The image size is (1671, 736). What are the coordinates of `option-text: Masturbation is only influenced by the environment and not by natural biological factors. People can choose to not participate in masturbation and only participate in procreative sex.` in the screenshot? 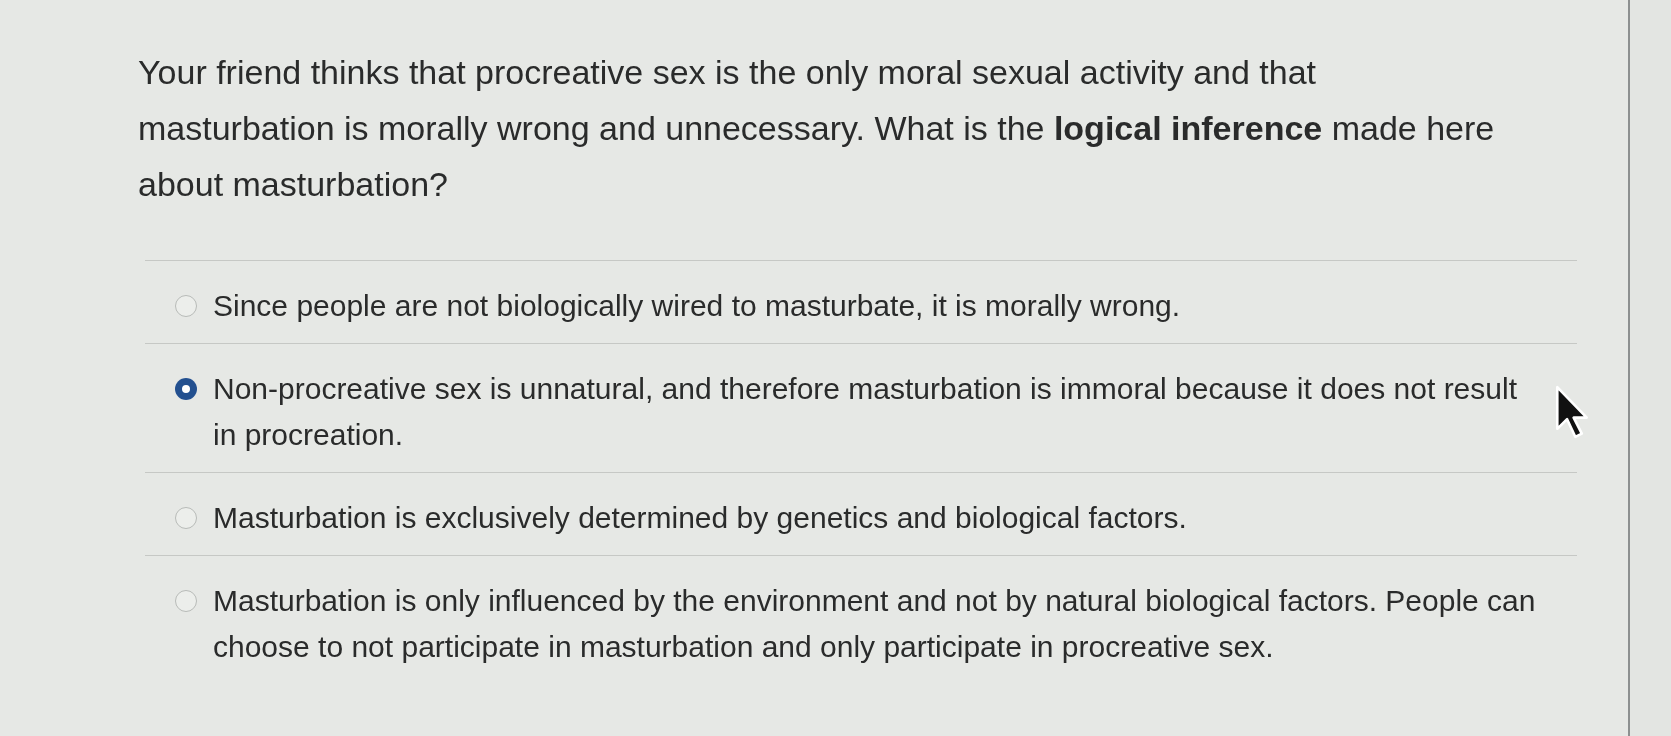 It's located at (875, 624).